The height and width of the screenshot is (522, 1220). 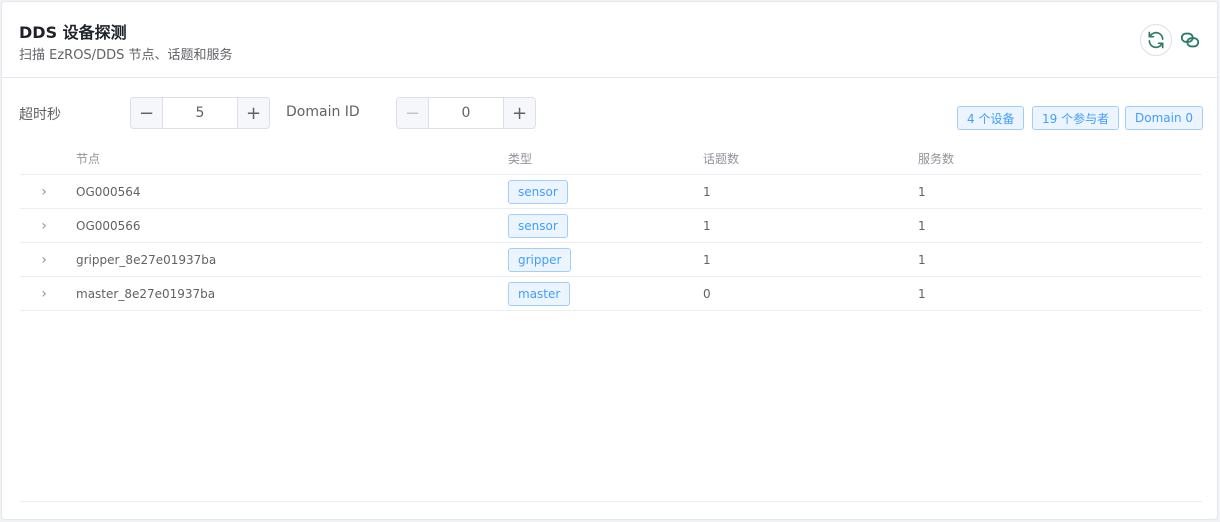 What do you see at coordinates (519, 113) in the screenshot?
I see `domain-id-increment-button: +` at bounding box center [519, 113].